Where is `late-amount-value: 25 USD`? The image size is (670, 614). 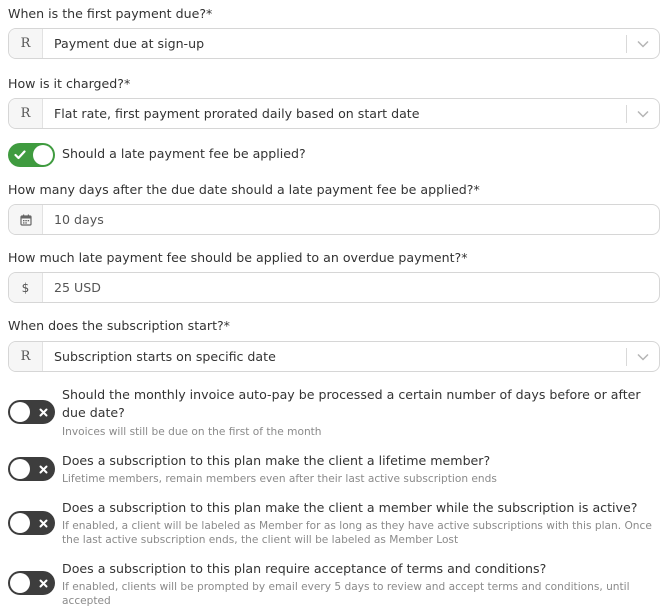 late-amount-value: 25 USD is located at coordinates (77, 287).